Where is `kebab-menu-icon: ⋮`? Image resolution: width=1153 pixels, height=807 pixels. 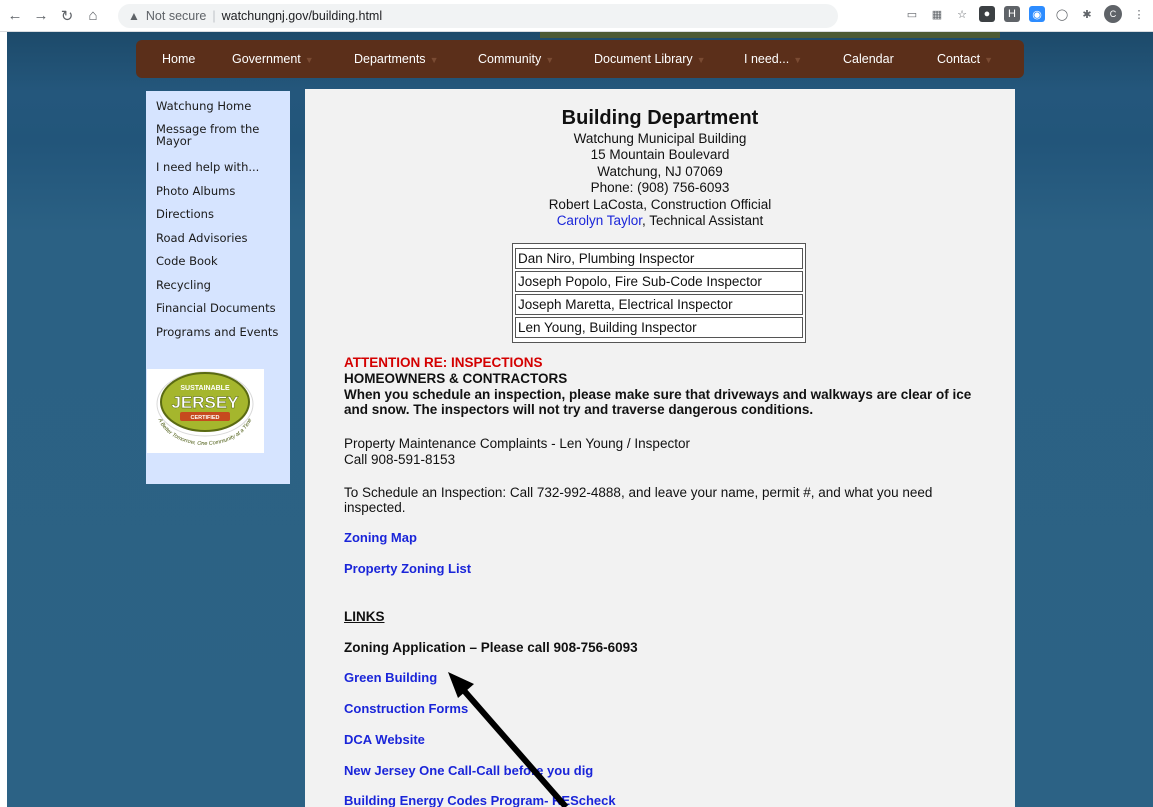
kebab-menu-icon: ⋮ is located at coordinates (1139, 14).